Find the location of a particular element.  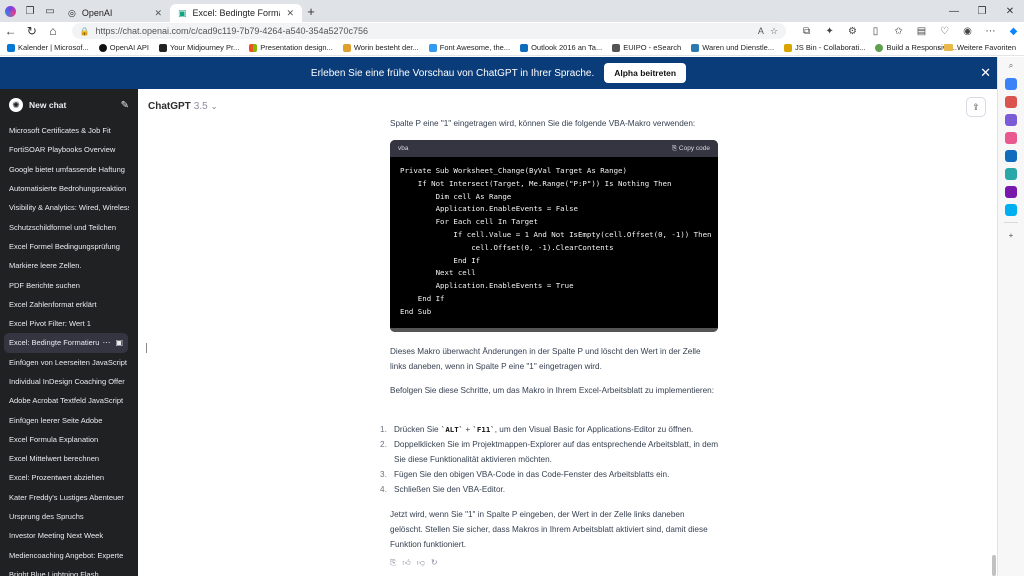

close-icon: ✕ is located at coordinates (985, 73).